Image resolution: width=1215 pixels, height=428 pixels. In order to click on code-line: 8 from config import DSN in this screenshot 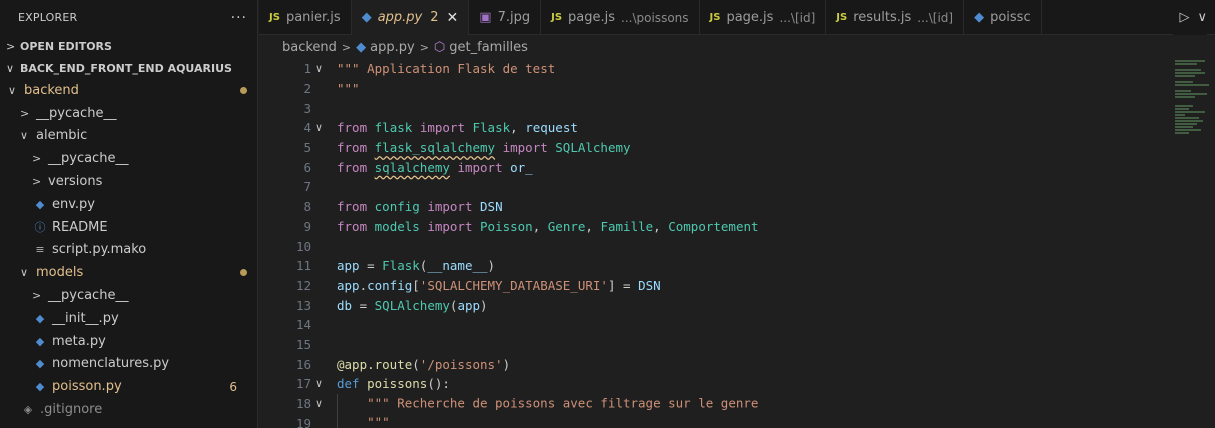, I will do `click(737, 207)`.